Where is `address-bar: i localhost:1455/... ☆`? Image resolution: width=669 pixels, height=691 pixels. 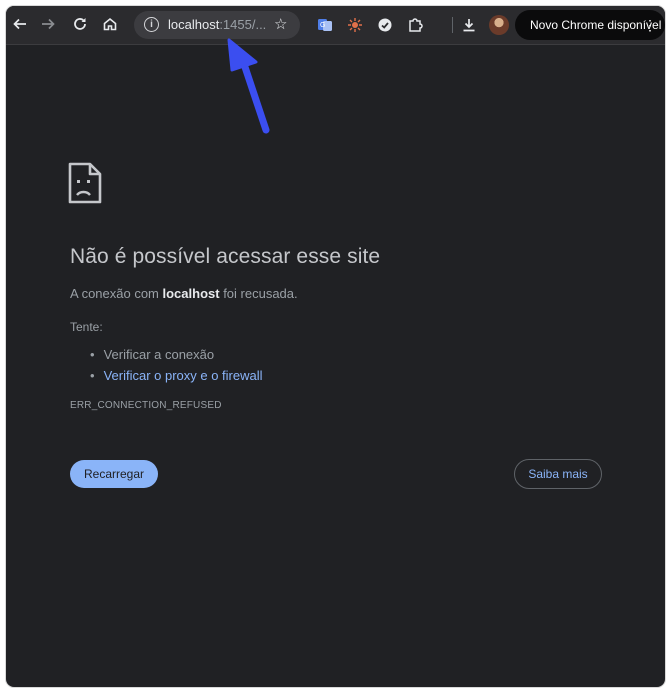 address-bar: i localhost:1455/... ☆ is located at coordinates (217, 25).